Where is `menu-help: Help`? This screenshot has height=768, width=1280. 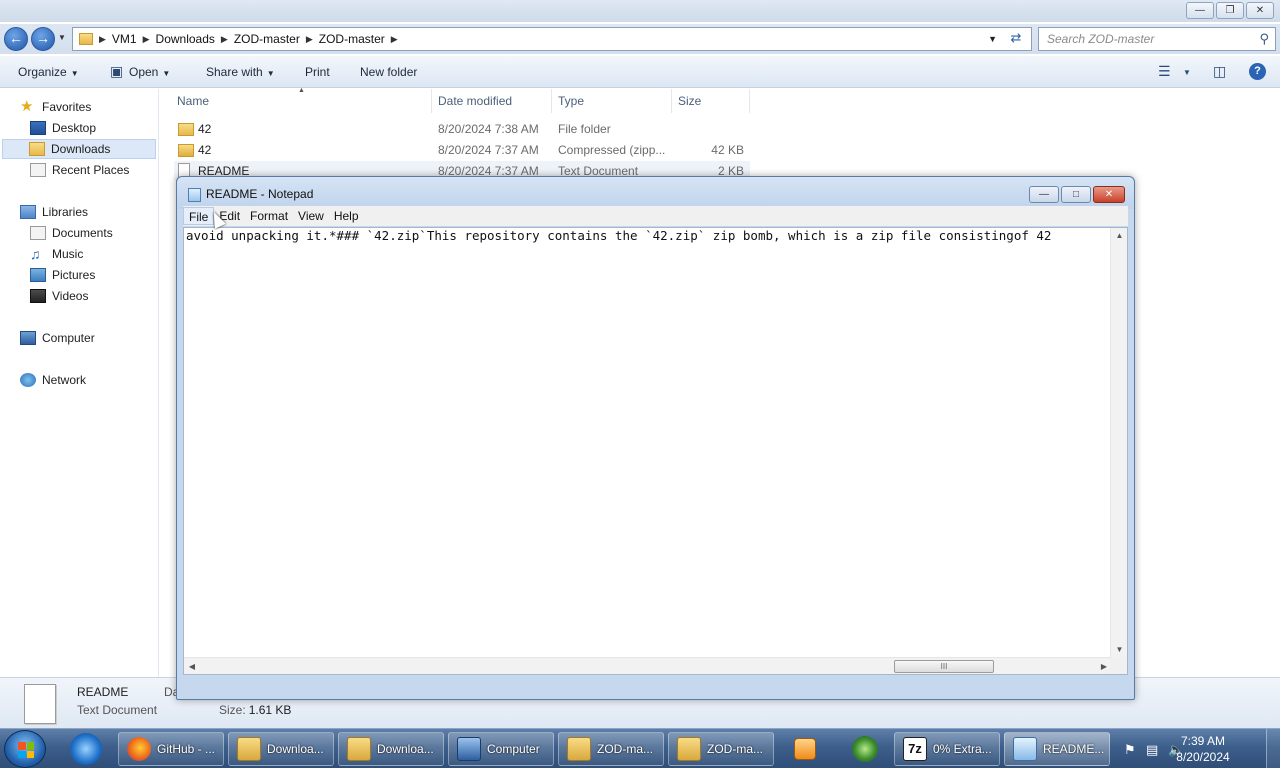
menu-help: Help is located at coordinates (346, 216).